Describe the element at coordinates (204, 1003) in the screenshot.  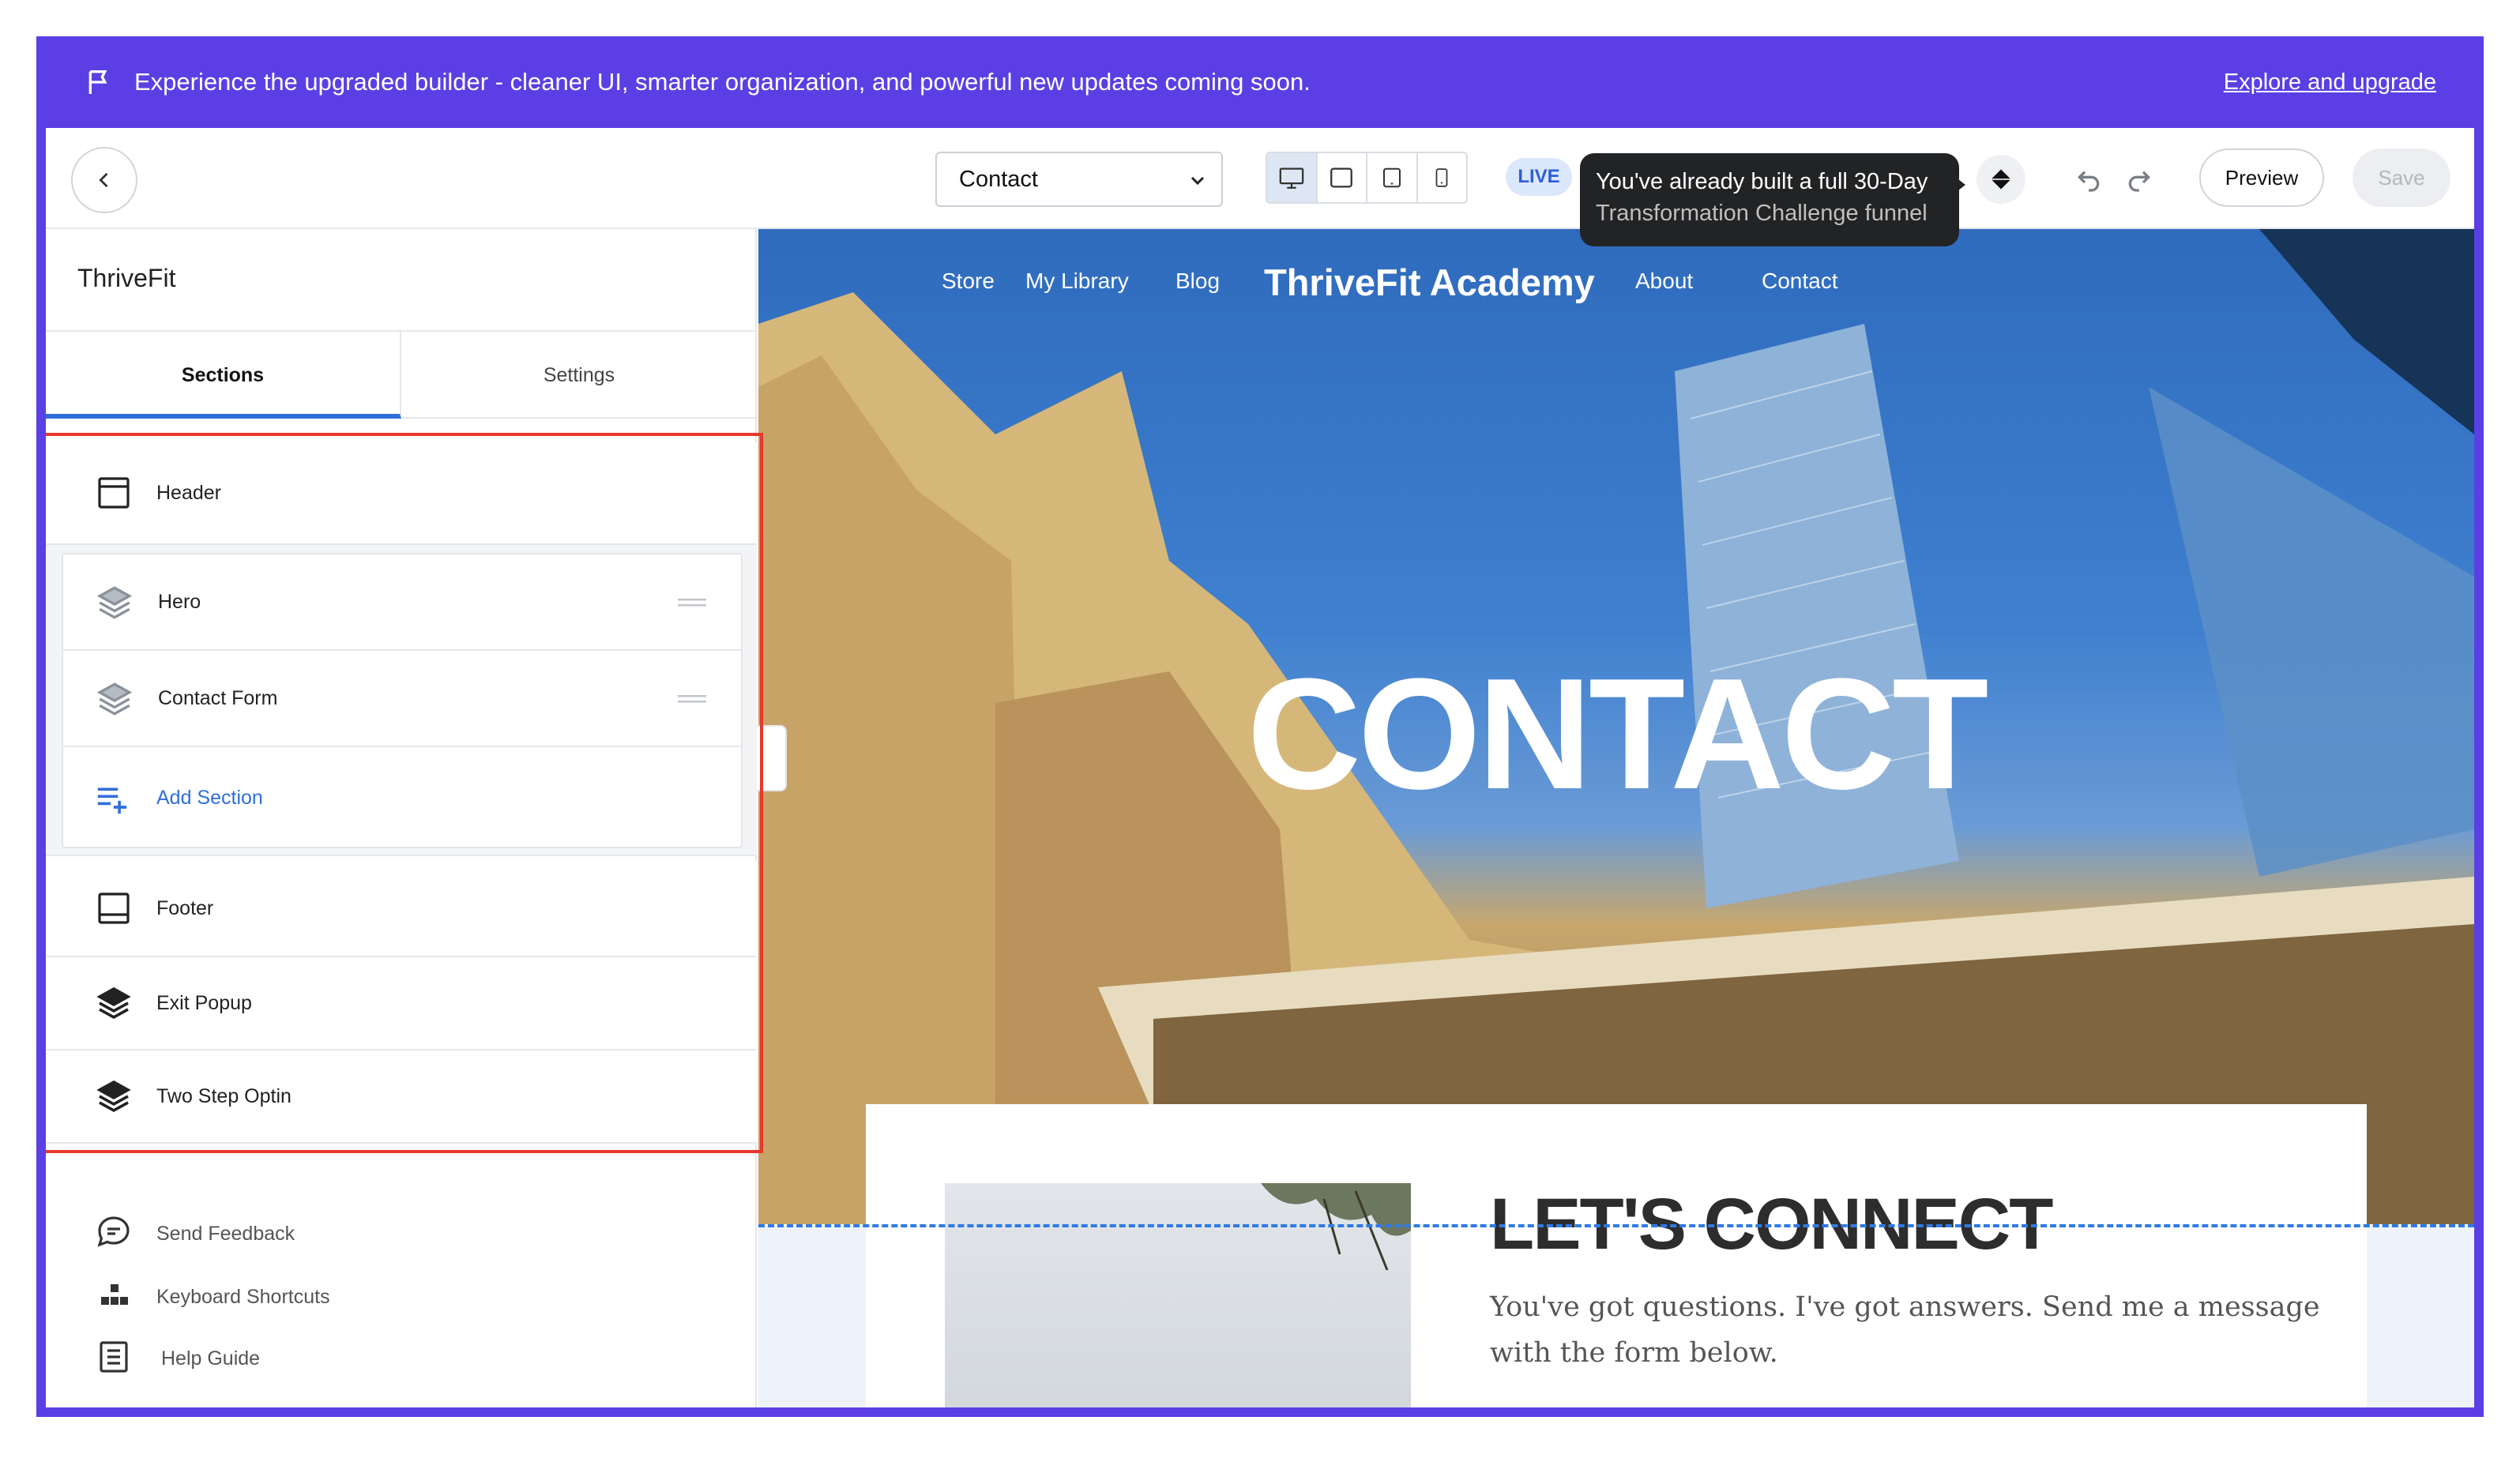
I see `section-label-exit-popup: Exit Popup` at that location.